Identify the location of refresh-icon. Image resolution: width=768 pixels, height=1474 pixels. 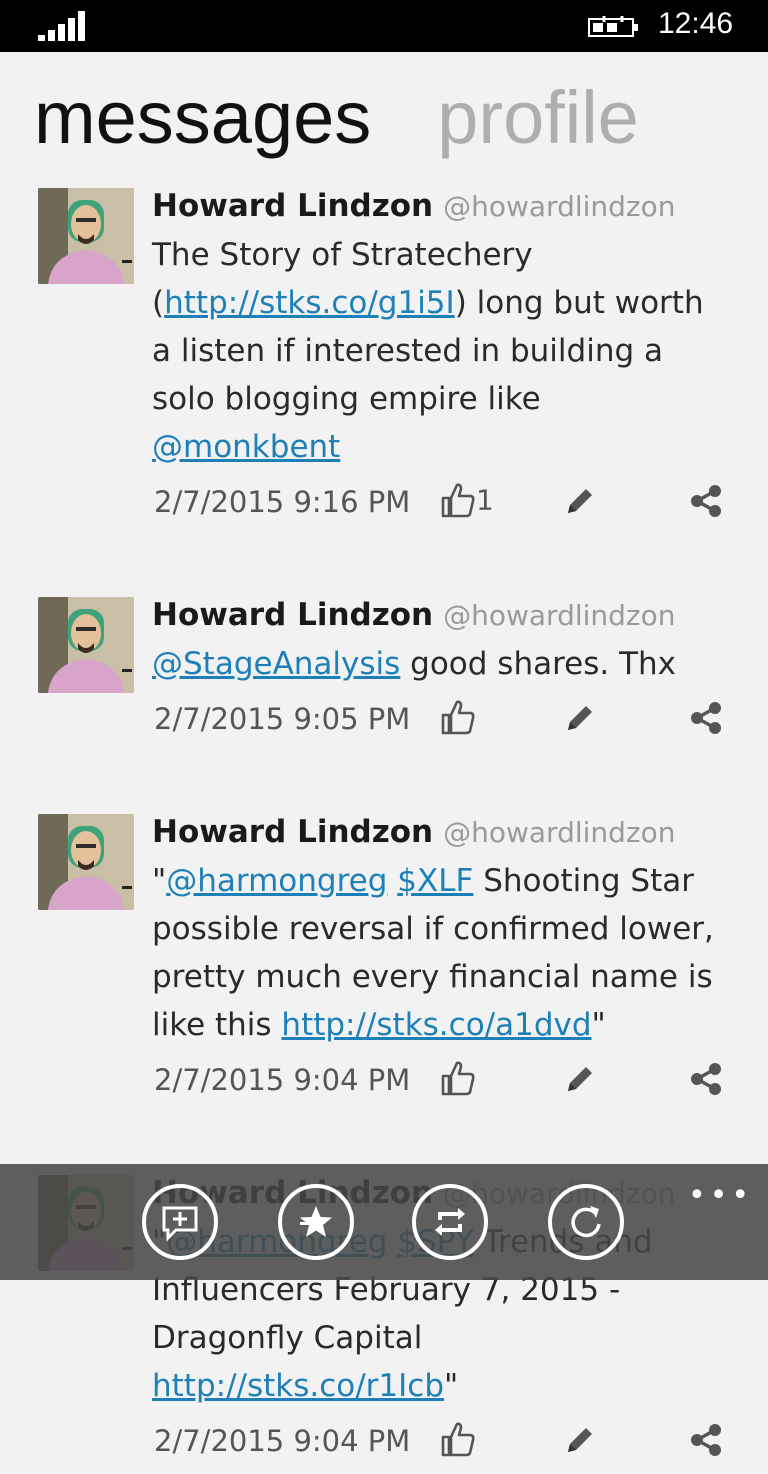
(586, 1222).